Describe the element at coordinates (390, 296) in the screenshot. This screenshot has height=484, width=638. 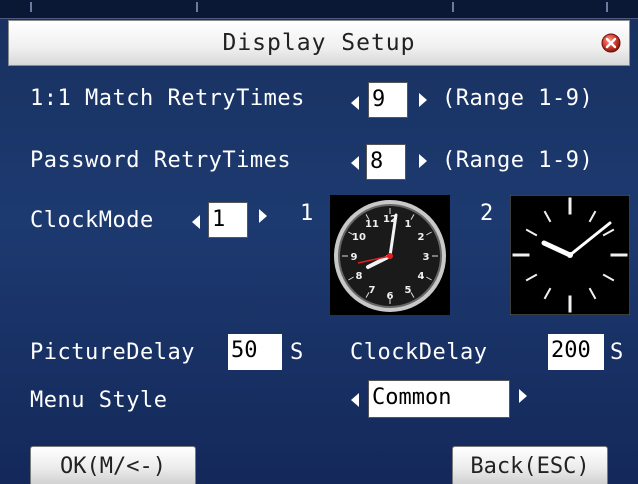
I see `svg-text: 6` at that location.